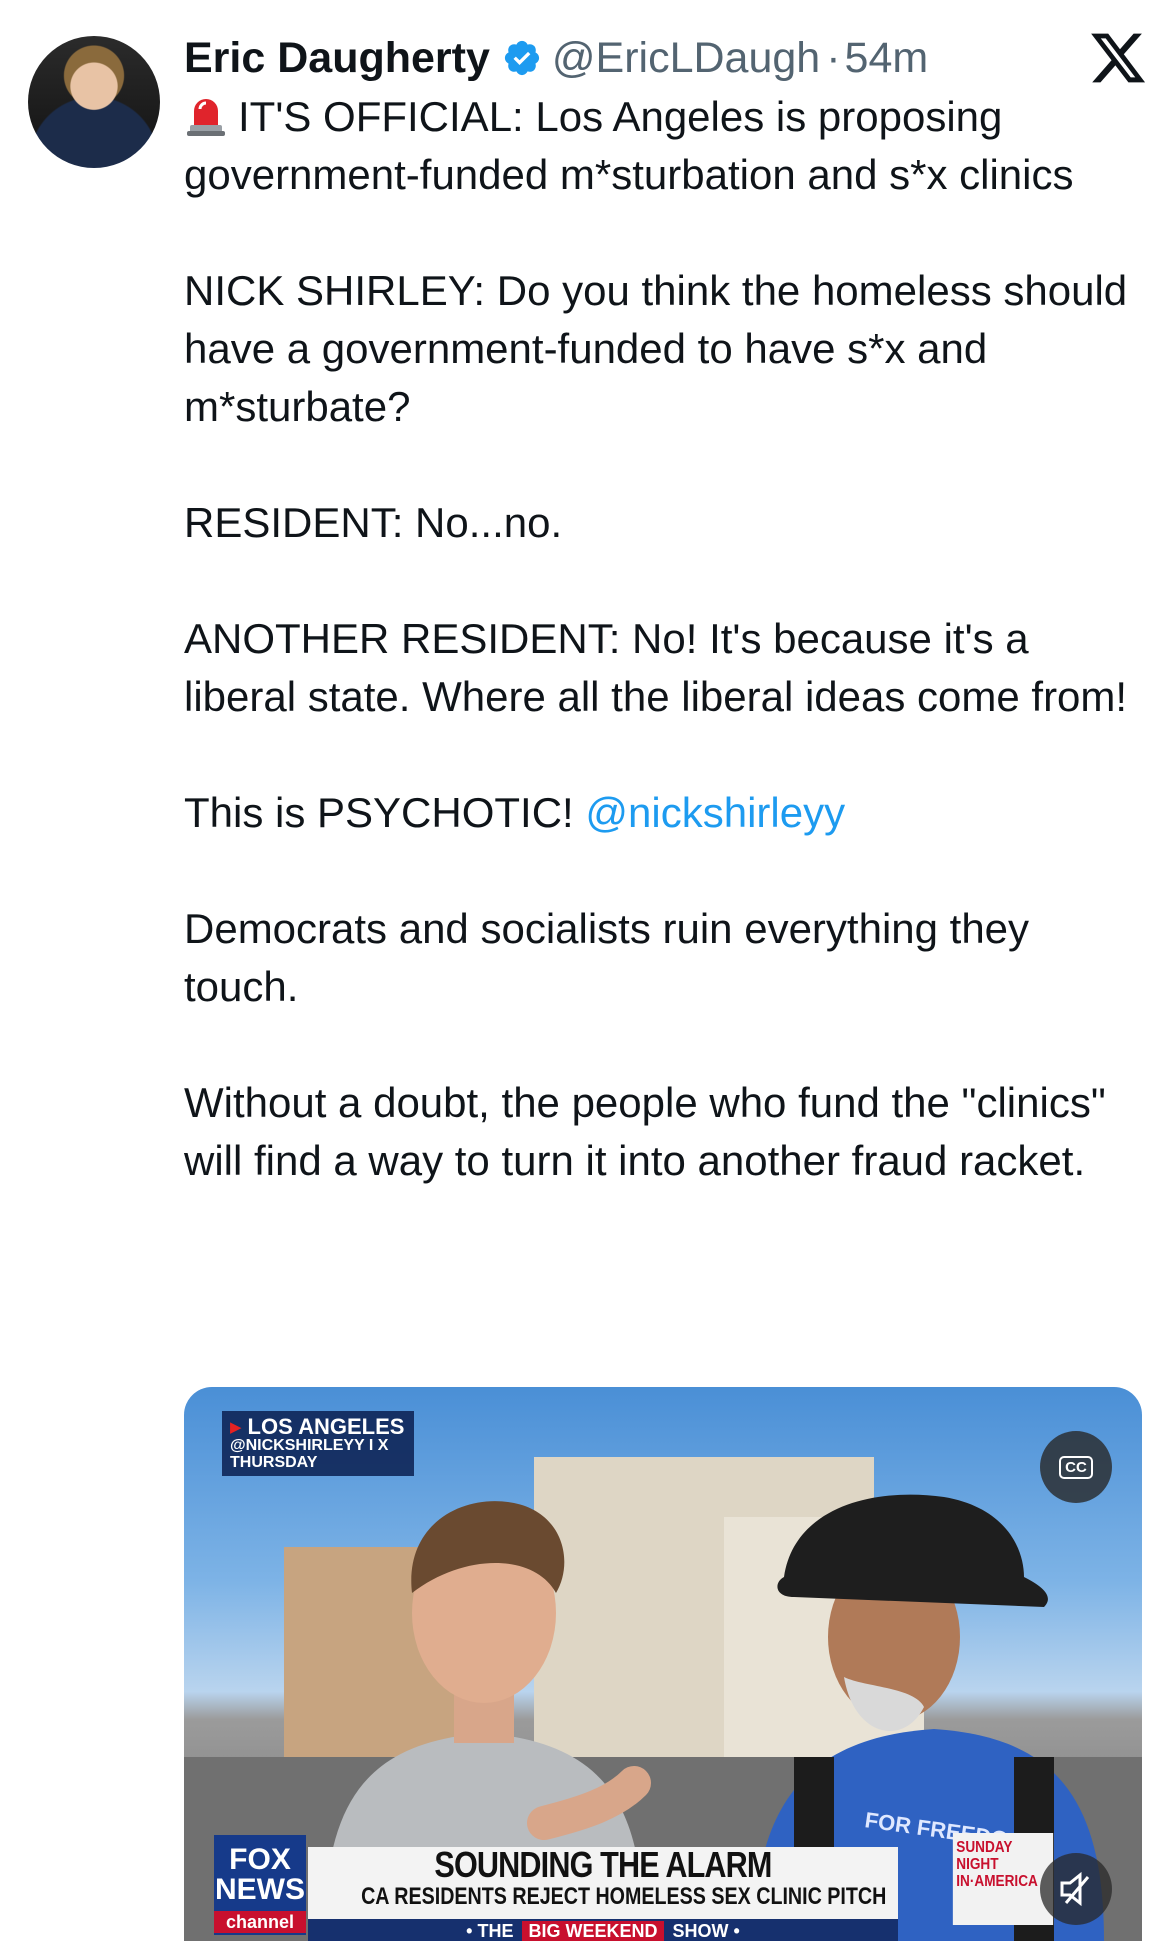 This screenshot has height=1941, width=1170. Describe the element at coordinates (385, 812) in the screenshot. I see `tweet-paragraph-5: This is PSYCHOTIC!` at that location.